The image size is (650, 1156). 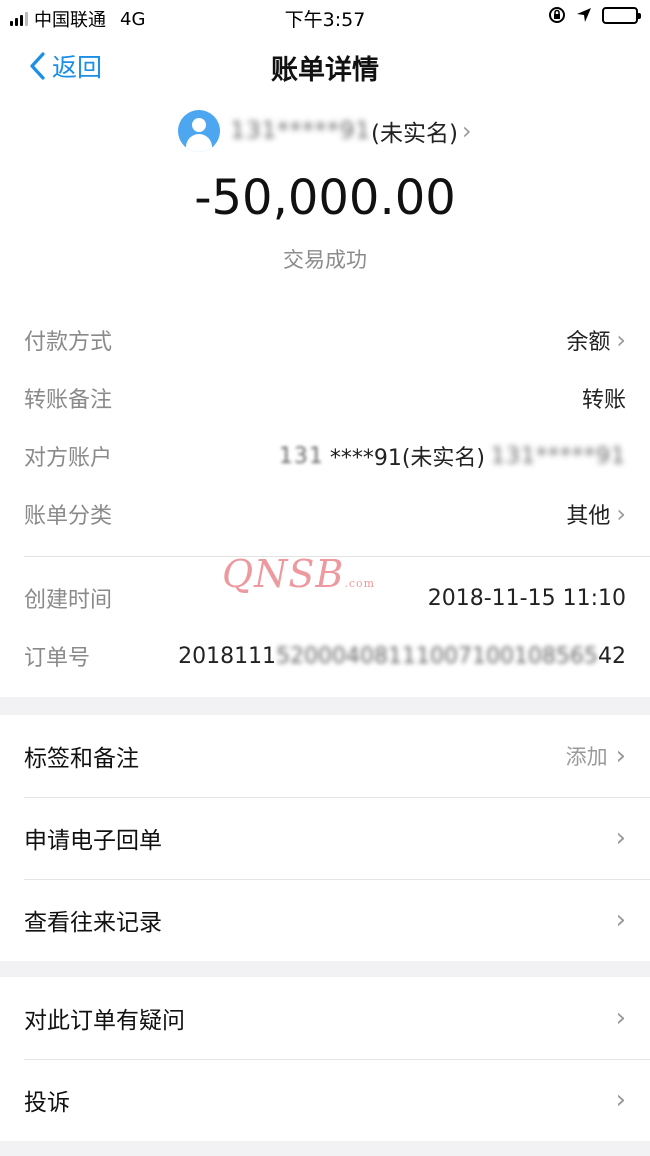 I want to click on transaction-status: 交易成功, so click(x=325, y=260).